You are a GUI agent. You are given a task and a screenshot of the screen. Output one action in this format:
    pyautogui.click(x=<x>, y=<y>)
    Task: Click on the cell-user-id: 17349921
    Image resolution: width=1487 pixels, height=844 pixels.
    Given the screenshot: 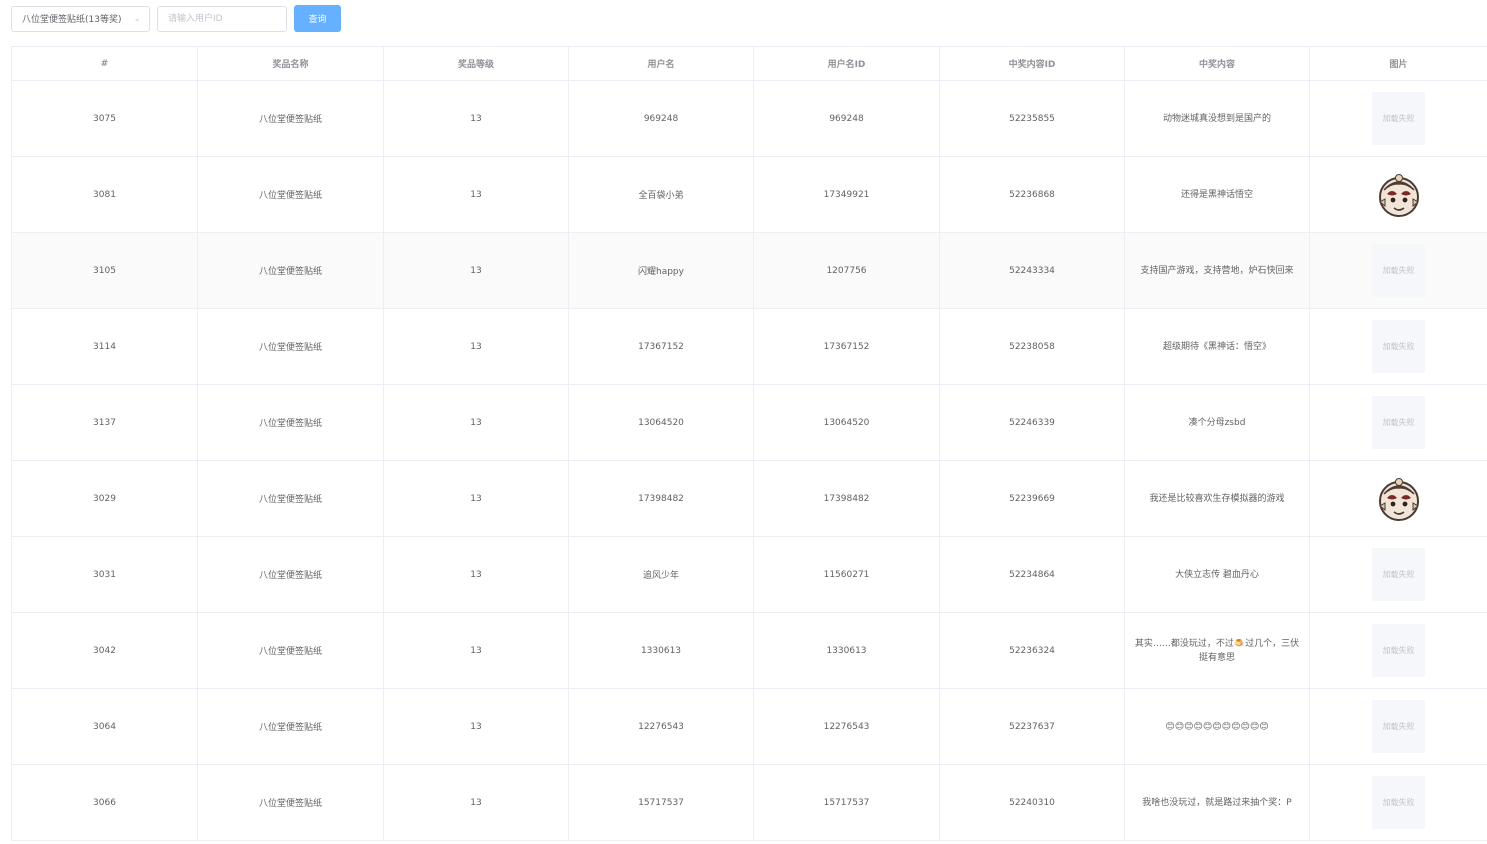 What is the action you would take?
    pyautogui.click(x=846, y=194)
    